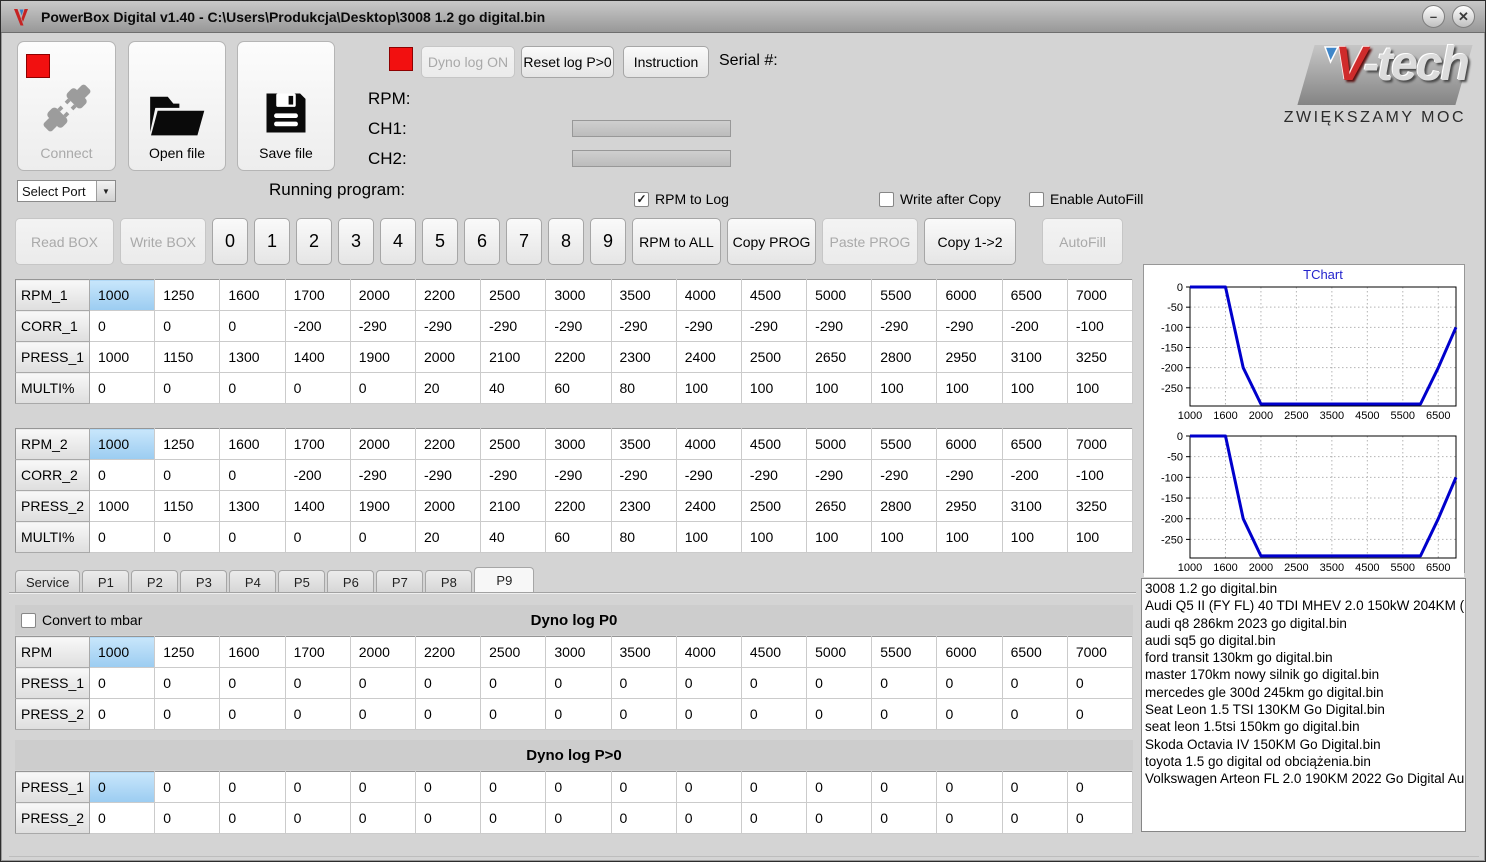  Describe the element at coordinates (1100, 444) in the screenshot. I see `grid-cell: 7000` at that location.